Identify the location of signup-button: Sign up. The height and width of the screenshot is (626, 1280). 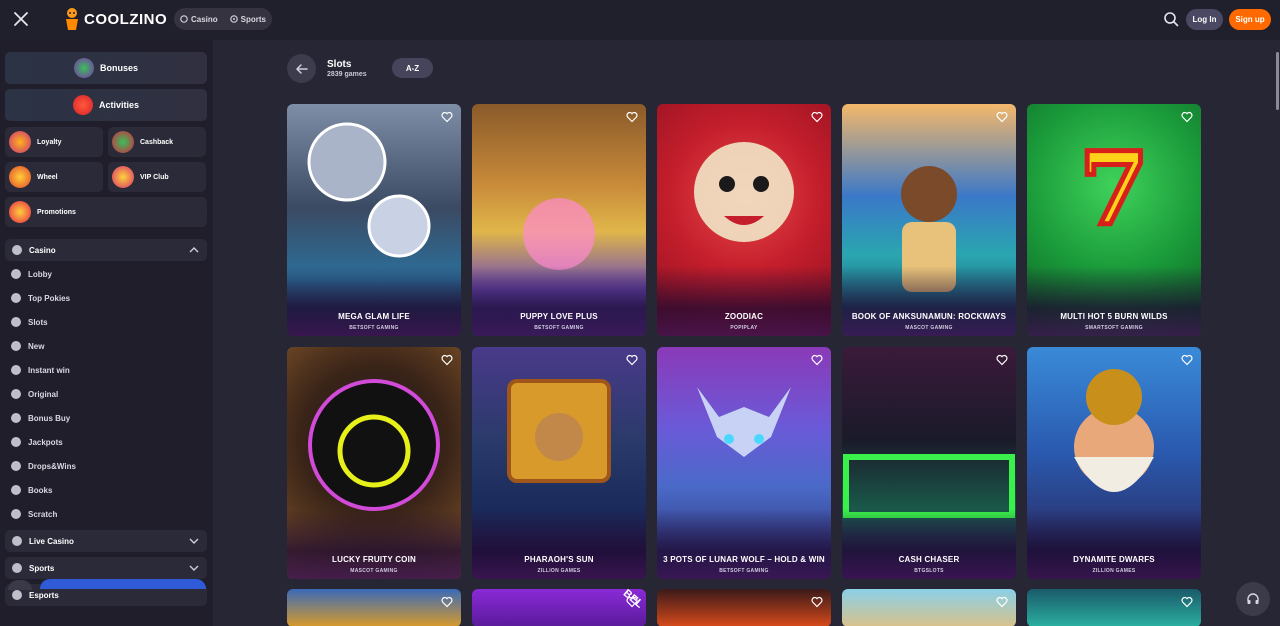
(1250, 19).